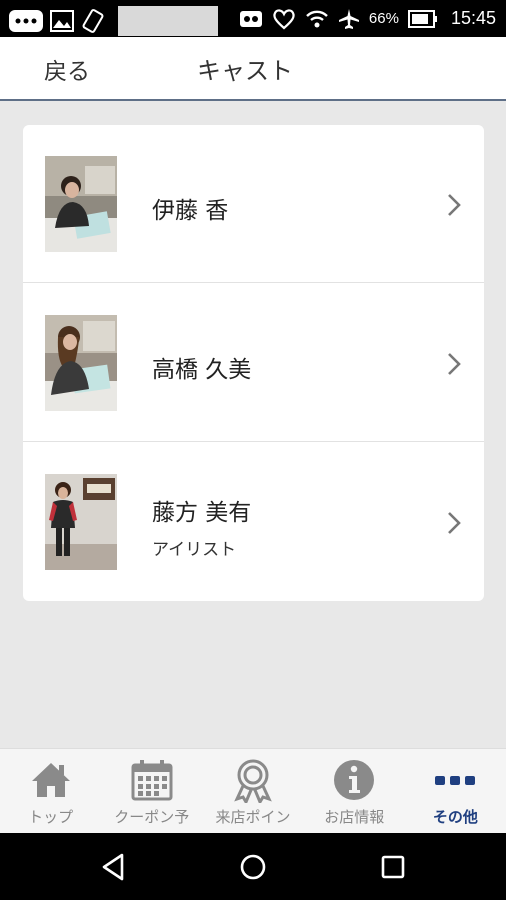 Image resolution: width=506 pixels, height=900 pixels. I want to click on status-bar: 66% 15:45, so click(253, 18).